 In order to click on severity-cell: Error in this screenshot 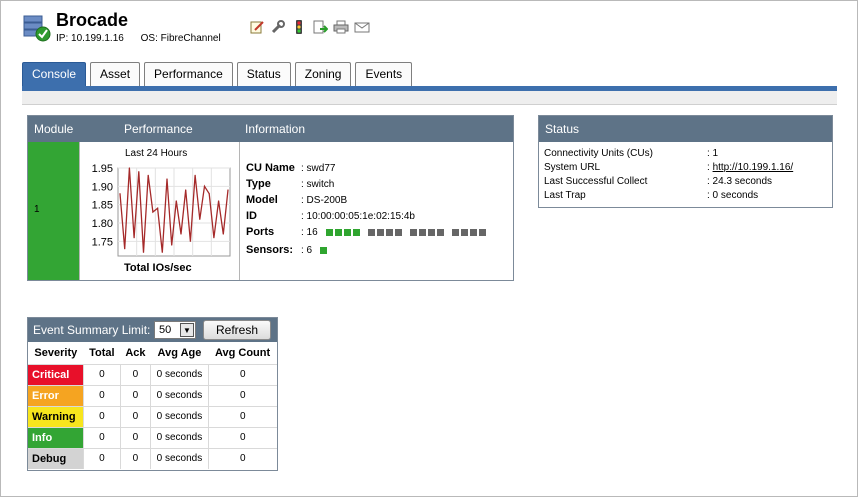, I will do `click(56, 395)`.